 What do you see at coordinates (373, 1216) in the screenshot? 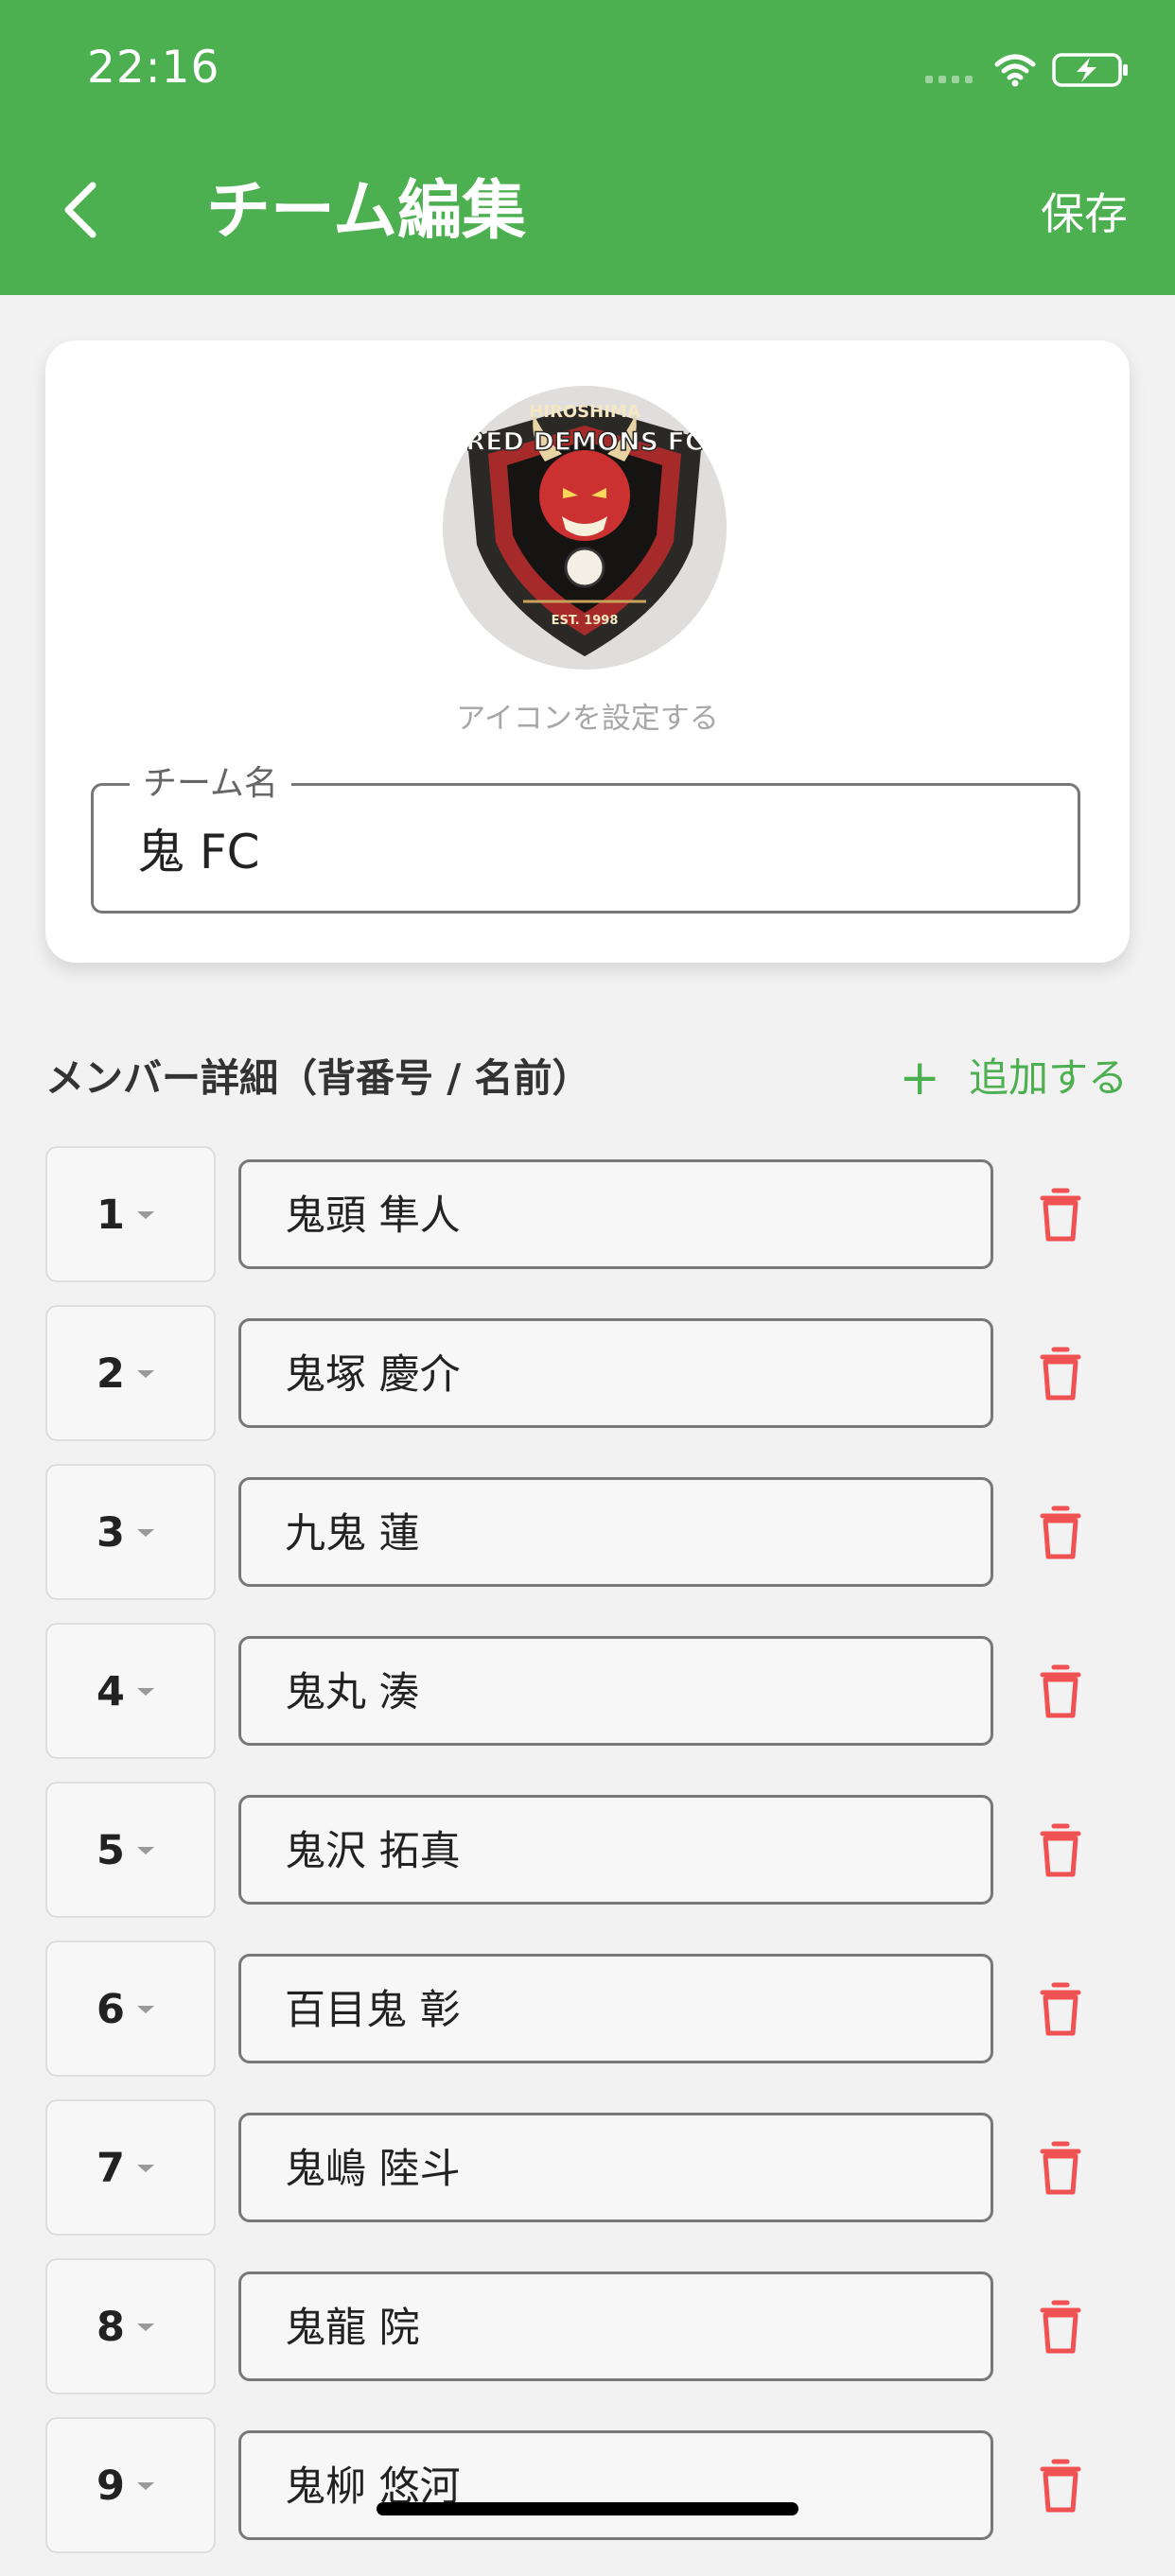
I see `member-name-value: 鬼頭 隼人` at bounding box center [373, 1216].